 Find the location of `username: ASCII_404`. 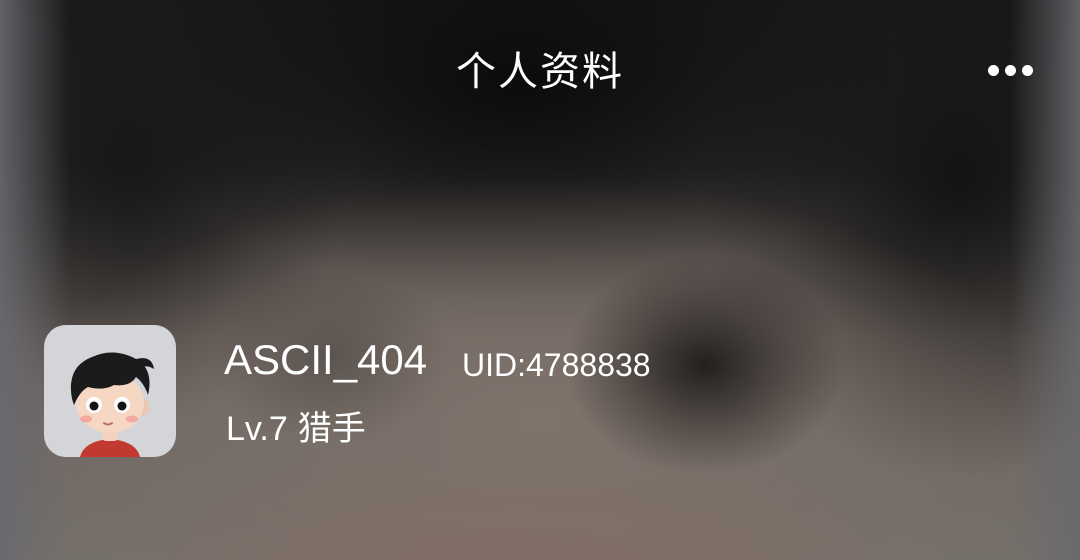

username: ASCII_404 is located at coordinates (326, 359).